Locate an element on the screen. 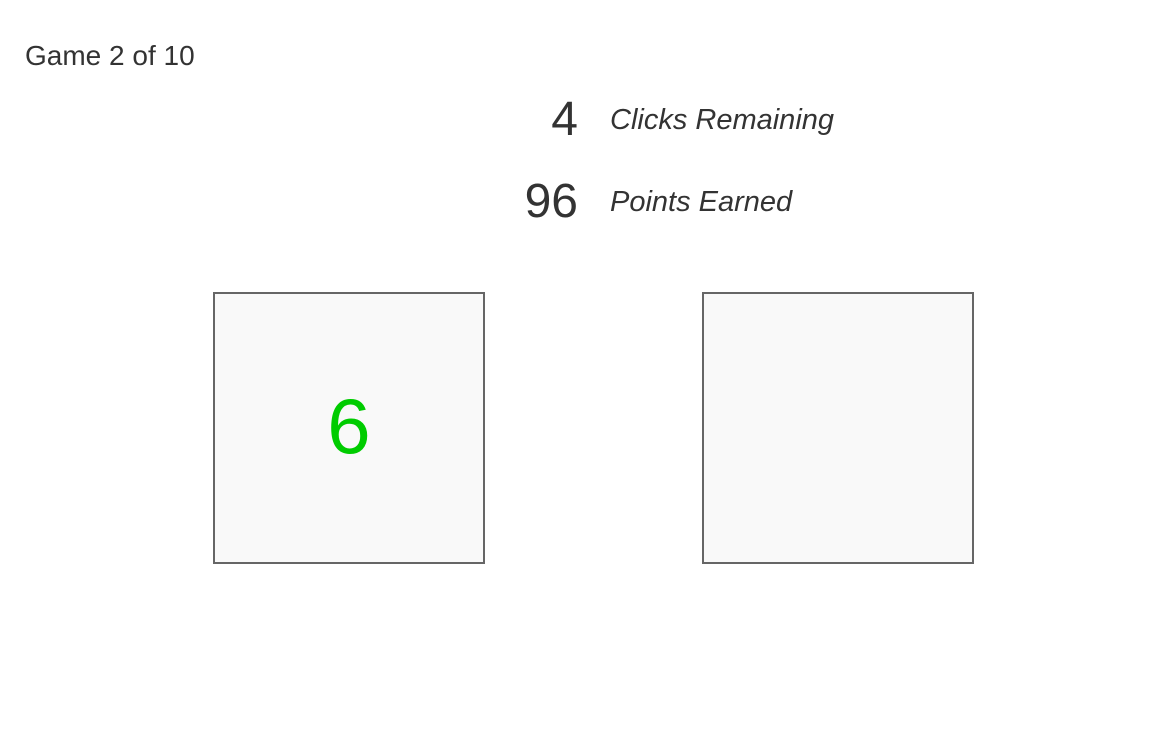  clicks-remaining-value: 4 is located at coordinates (564, 119).